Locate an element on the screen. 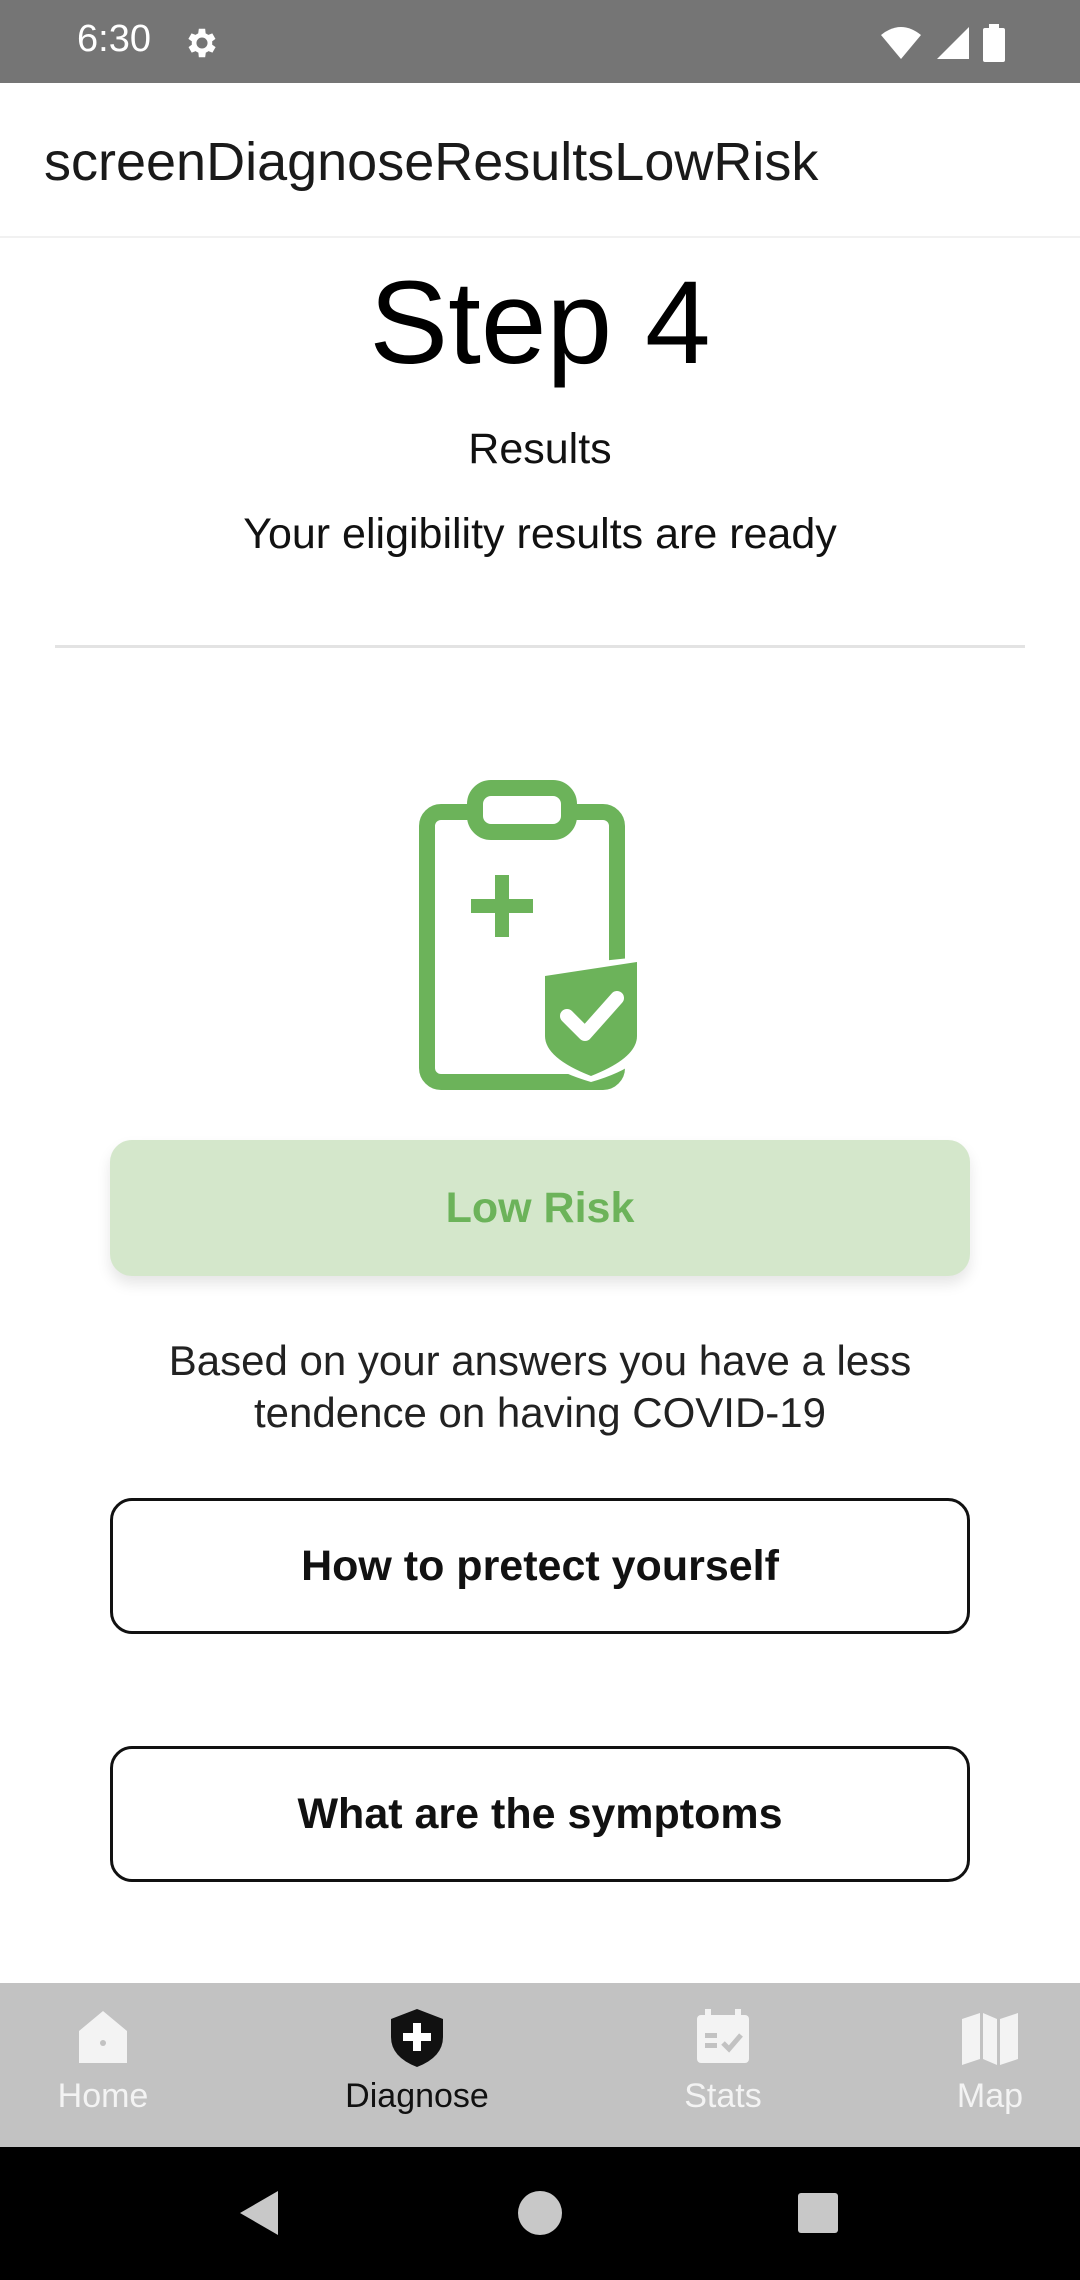 The image size is (1080, 2280). nav-label-map: Map is located at coordinates (990, 2096).